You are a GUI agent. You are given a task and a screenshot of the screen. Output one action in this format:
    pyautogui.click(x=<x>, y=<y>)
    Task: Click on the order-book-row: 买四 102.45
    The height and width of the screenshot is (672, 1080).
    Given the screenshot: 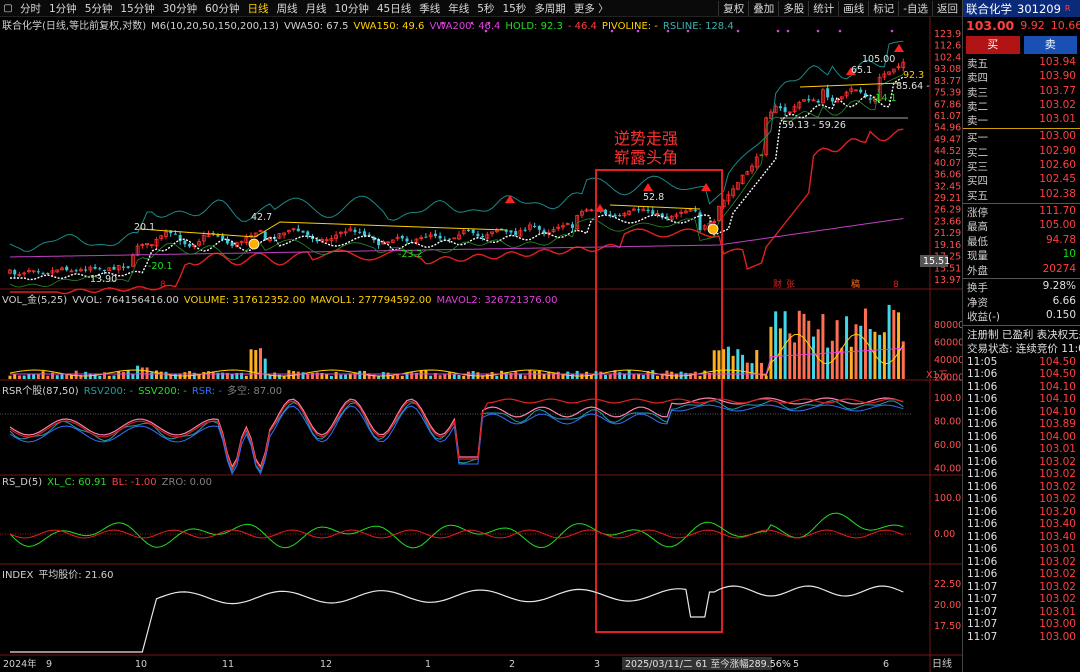 What is the action you would take?
    pyautogui.click(x=1021, y=180)
    